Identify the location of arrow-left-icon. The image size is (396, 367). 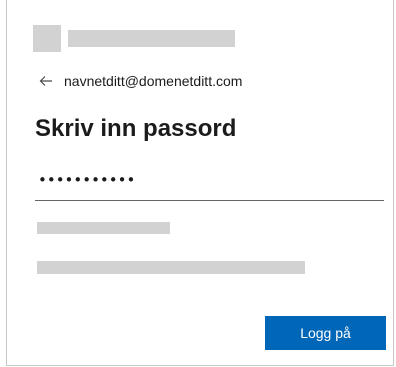
(46, 81).